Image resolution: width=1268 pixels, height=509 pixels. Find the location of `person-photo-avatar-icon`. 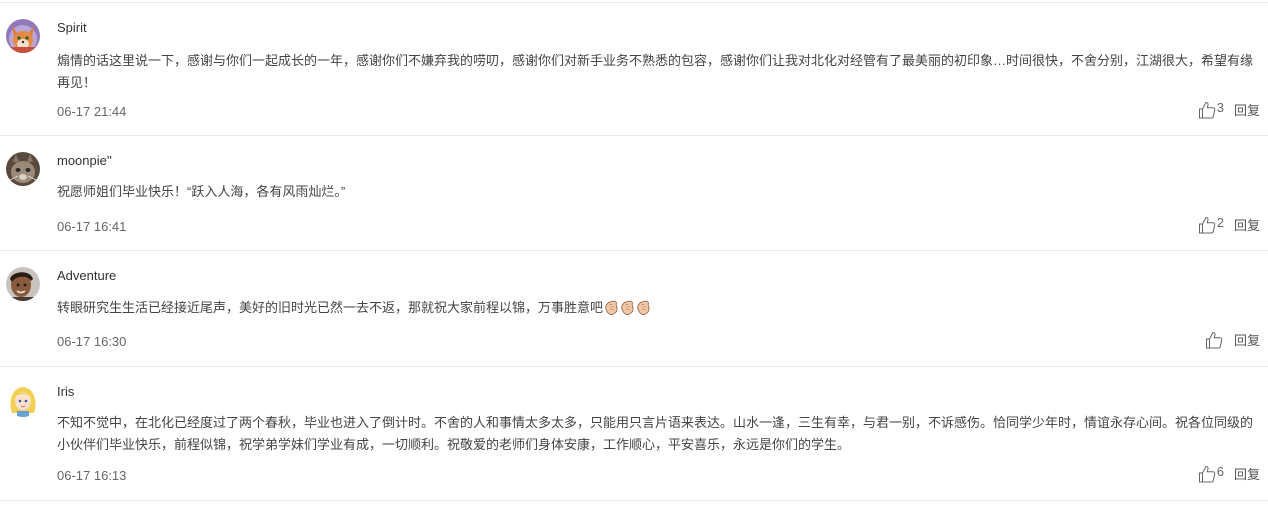

person-photo-avatar-icon is located at coordinates (23, 284).